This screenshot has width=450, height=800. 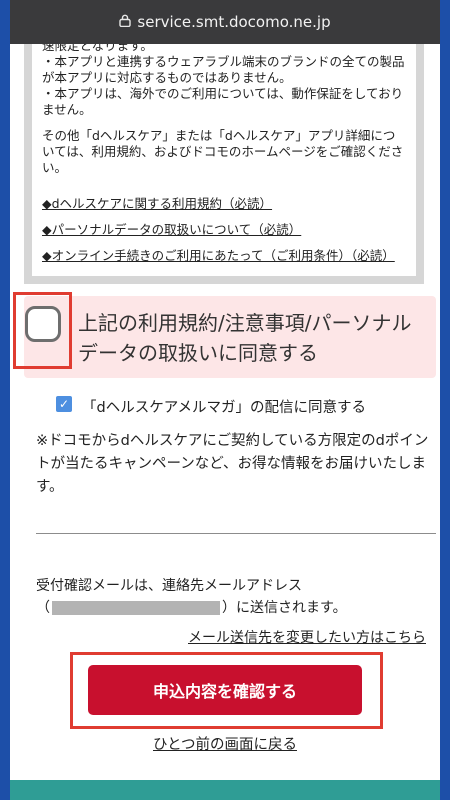 I want to click on terms-line: ・本アプリは、海外でのご利用については、動作保証をしておりません。, so click(x=223, y=101).